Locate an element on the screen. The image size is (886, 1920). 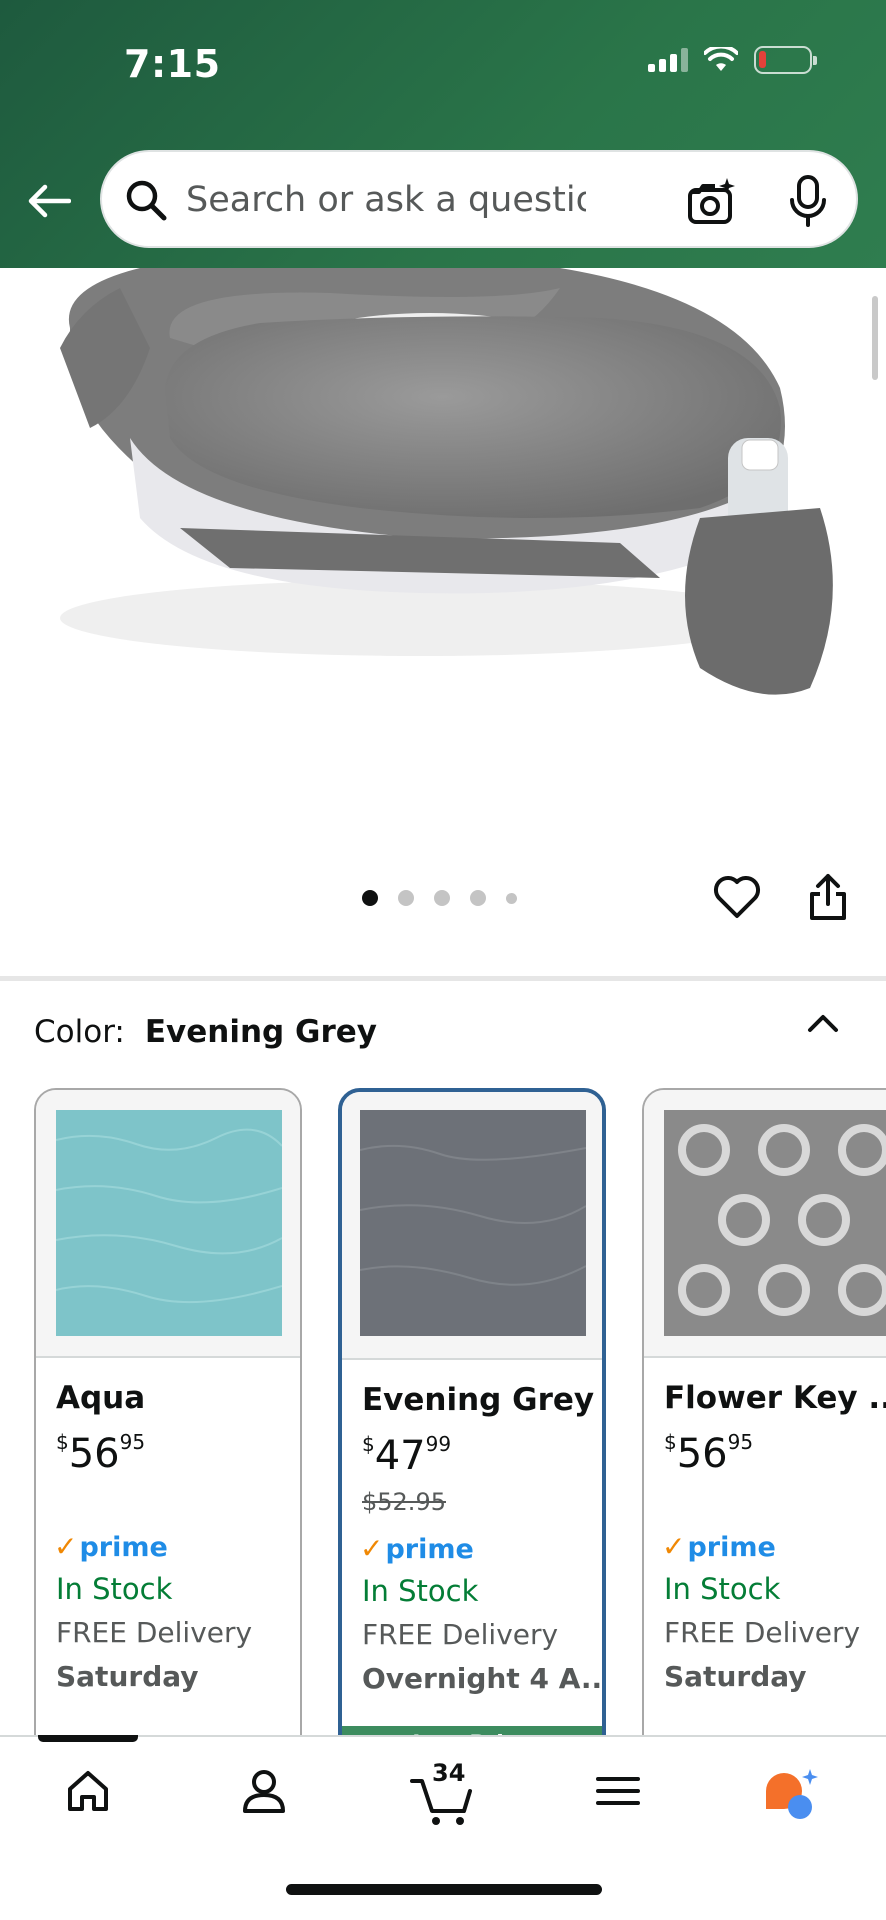
aqua-fabric-swatch is located at coordinates (169, 1223).